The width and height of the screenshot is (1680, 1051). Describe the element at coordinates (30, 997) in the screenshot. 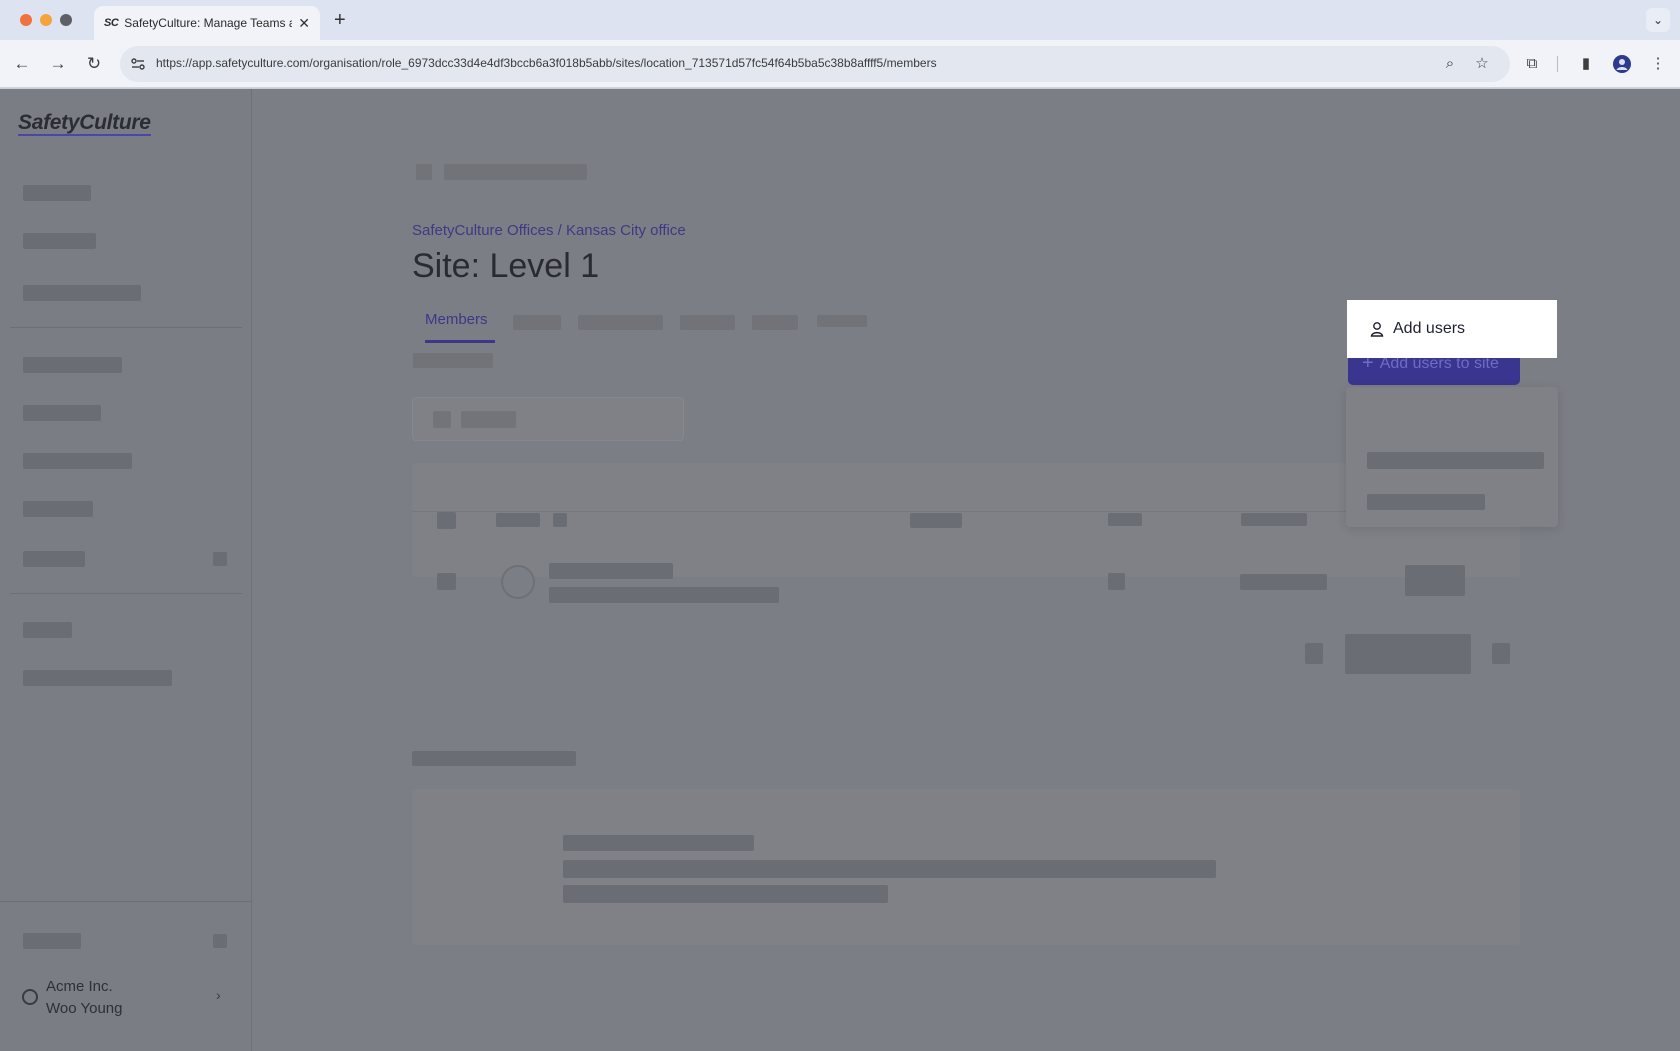

I see `organization-icon` at that location.